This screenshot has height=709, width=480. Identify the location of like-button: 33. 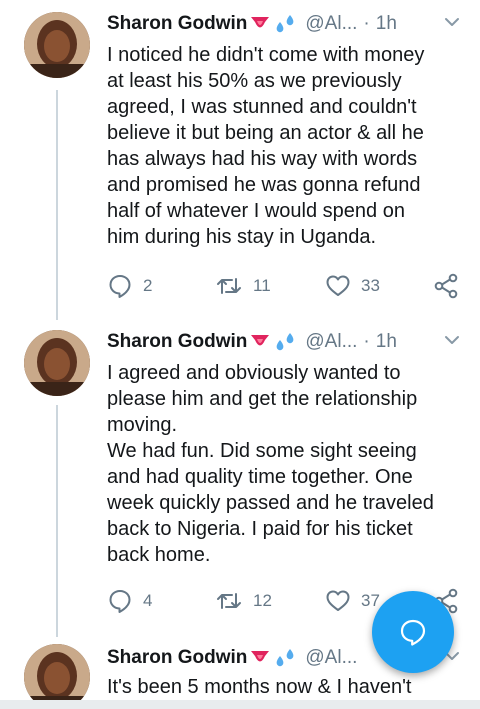
(352, 286).